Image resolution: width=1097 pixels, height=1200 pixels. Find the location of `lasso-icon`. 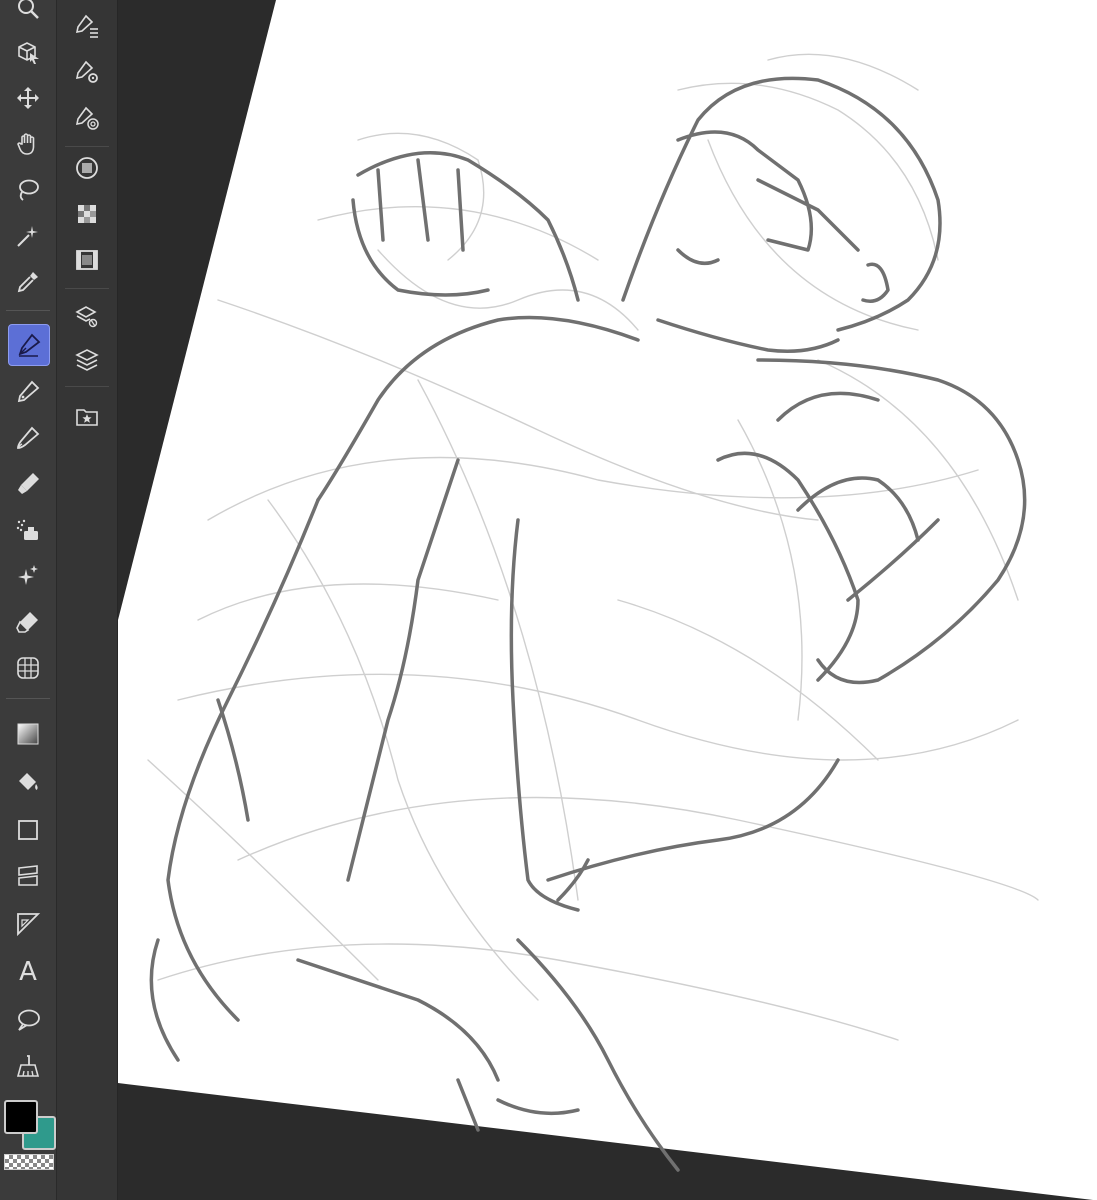

lasso-icon is located at coordinates (29, 190).